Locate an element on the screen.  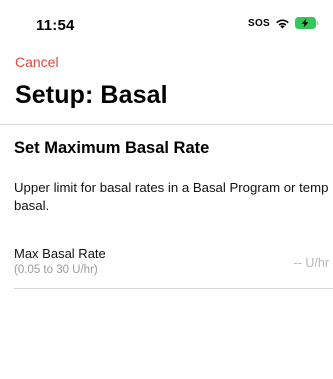
status-time: 11:54 is located at coordinates (55, 25).